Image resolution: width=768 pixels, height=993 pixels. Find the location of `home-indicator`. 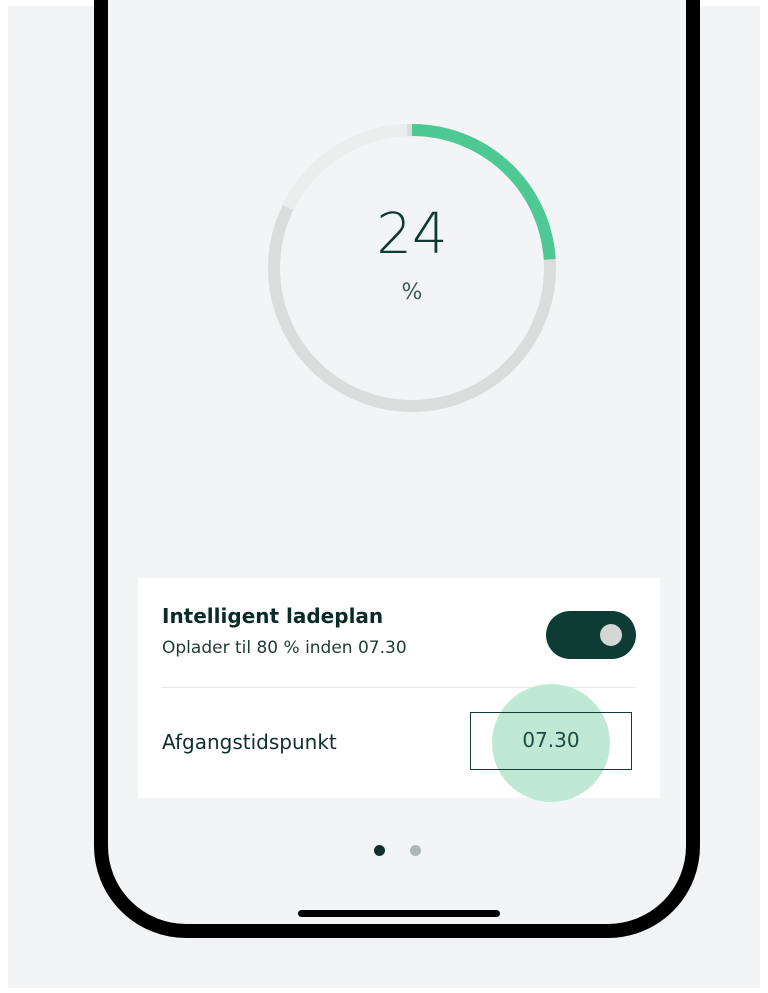

home-indicator is located at coordinates (399, 913).